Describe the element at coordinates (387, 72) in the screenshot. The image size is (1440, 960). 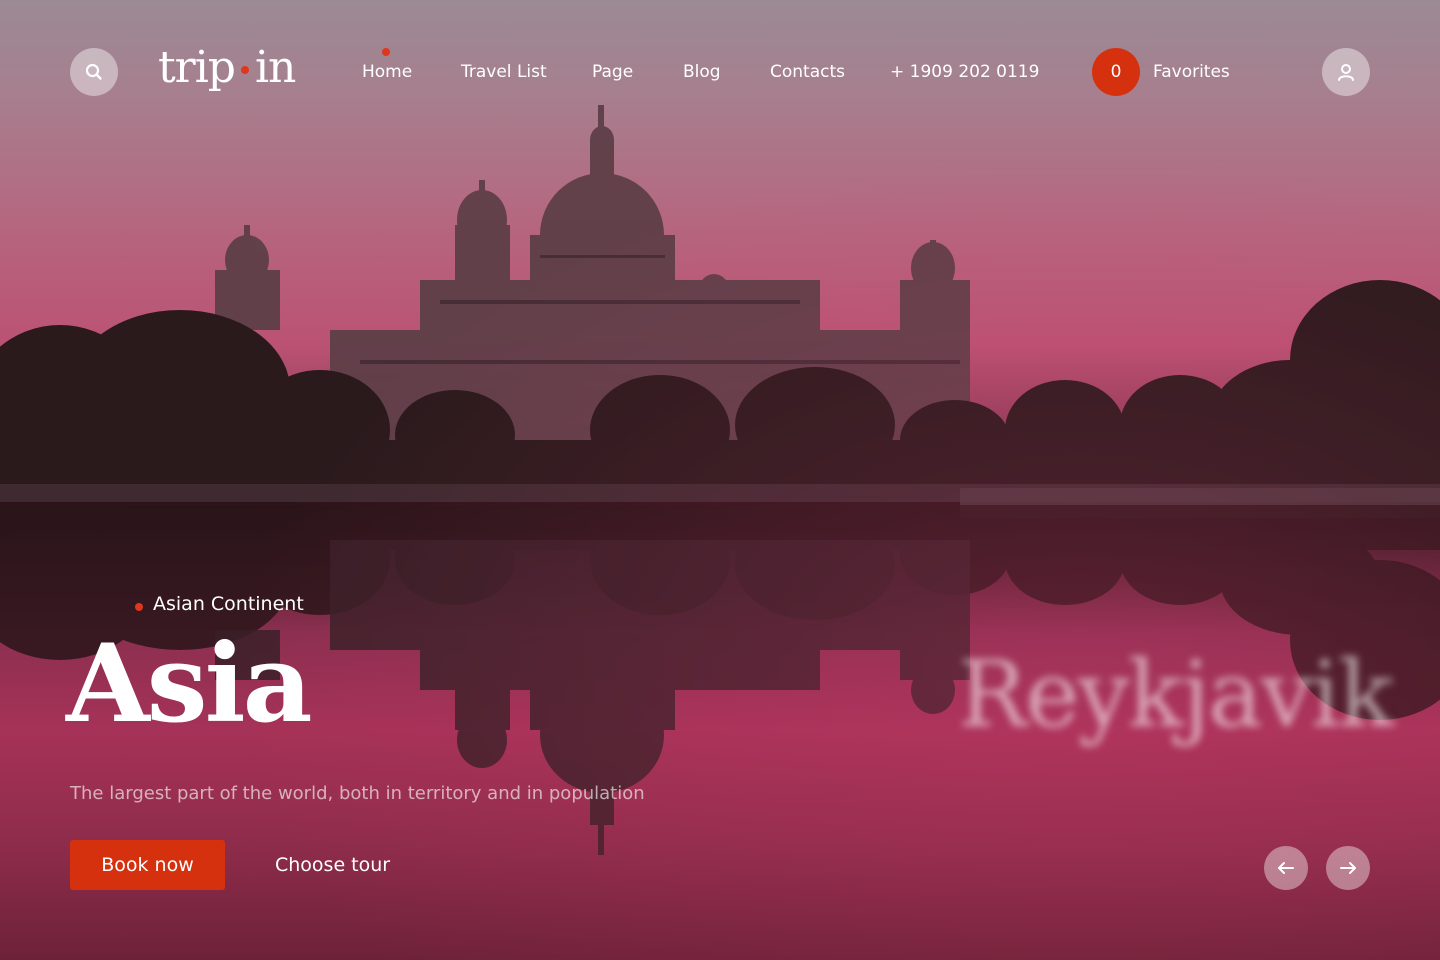
I see `nav-item-home: Home` at that location.